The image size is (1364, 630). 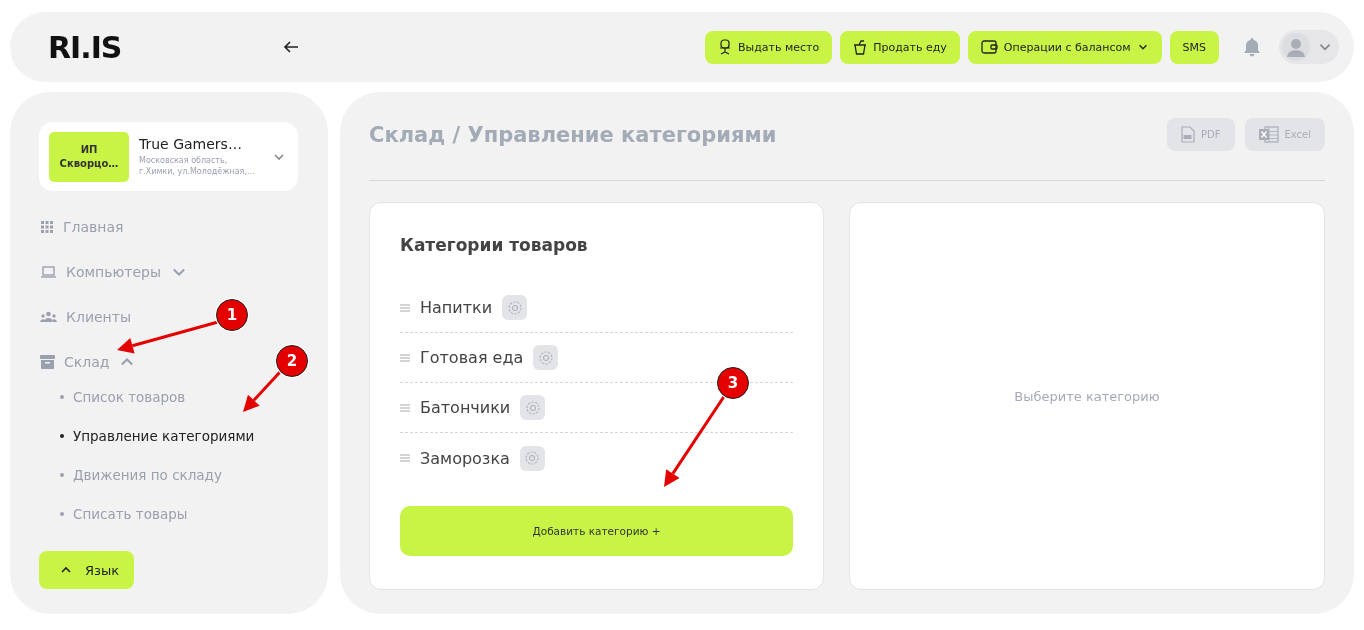 What do you see at coordinates (596, 531) in the screenshot?
I see `add-category-button: Добавить категорию +` at bounding box center [596, 531].